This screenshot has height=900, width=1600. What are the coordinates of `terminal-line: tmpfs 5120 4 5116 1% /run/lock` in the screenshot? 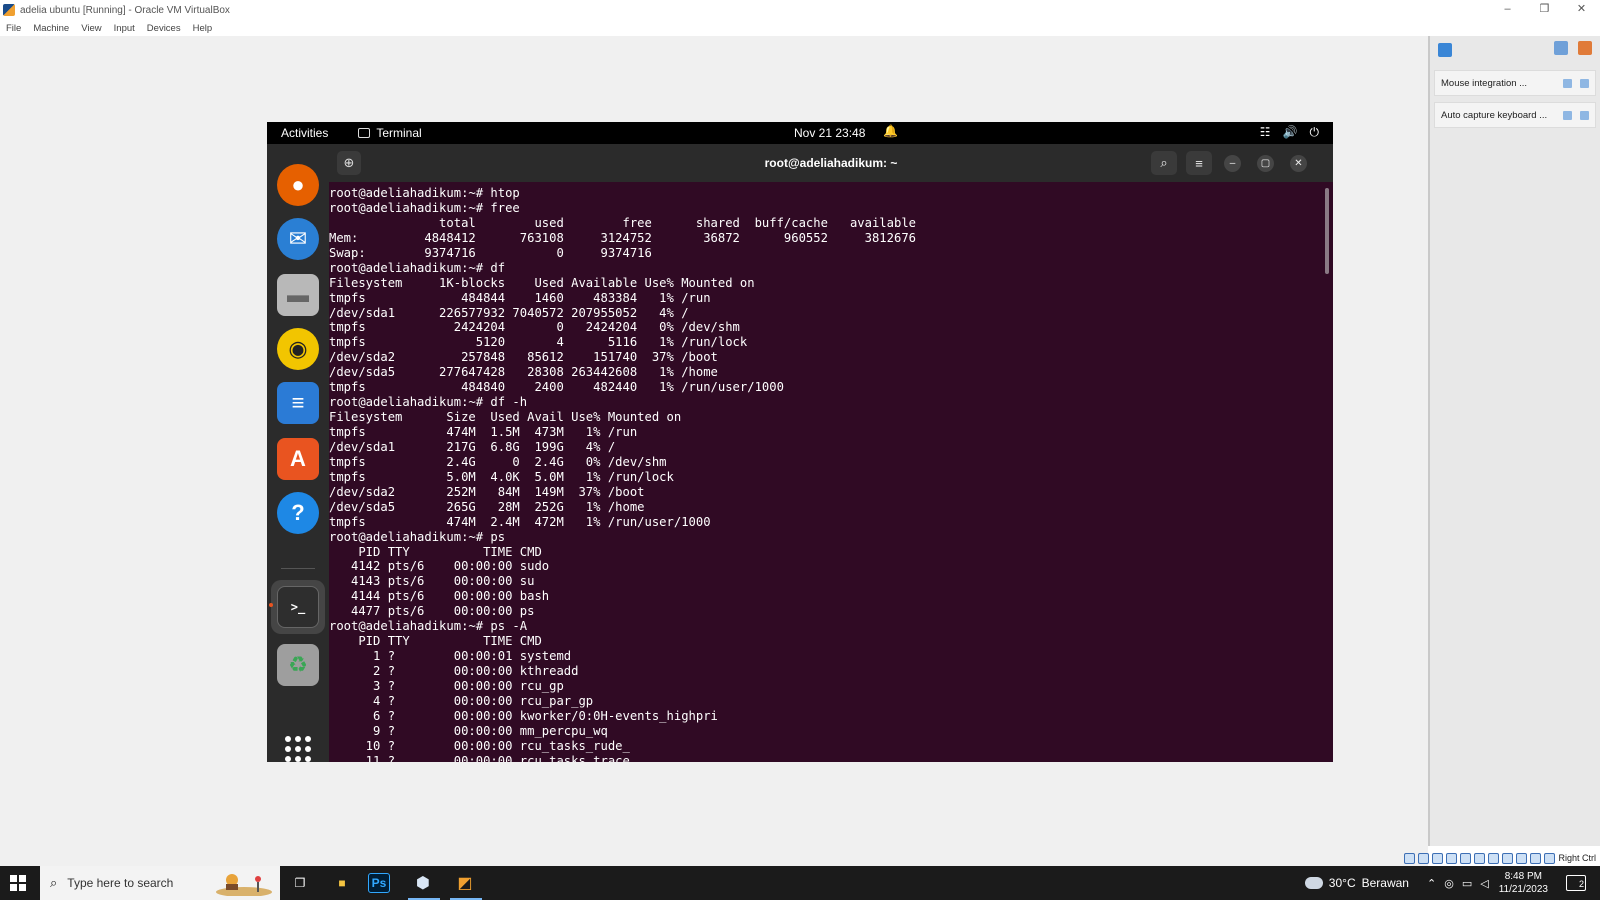 It's located at (538, 342).